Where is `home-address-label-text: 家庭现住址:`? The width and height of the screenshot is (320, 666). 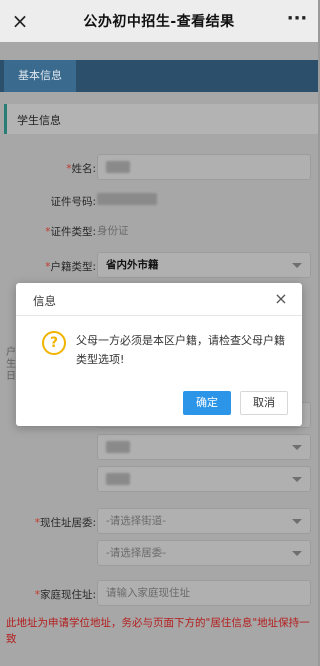
home-address-label-text: 家庭现住址: is located at coordinates (67, 595).